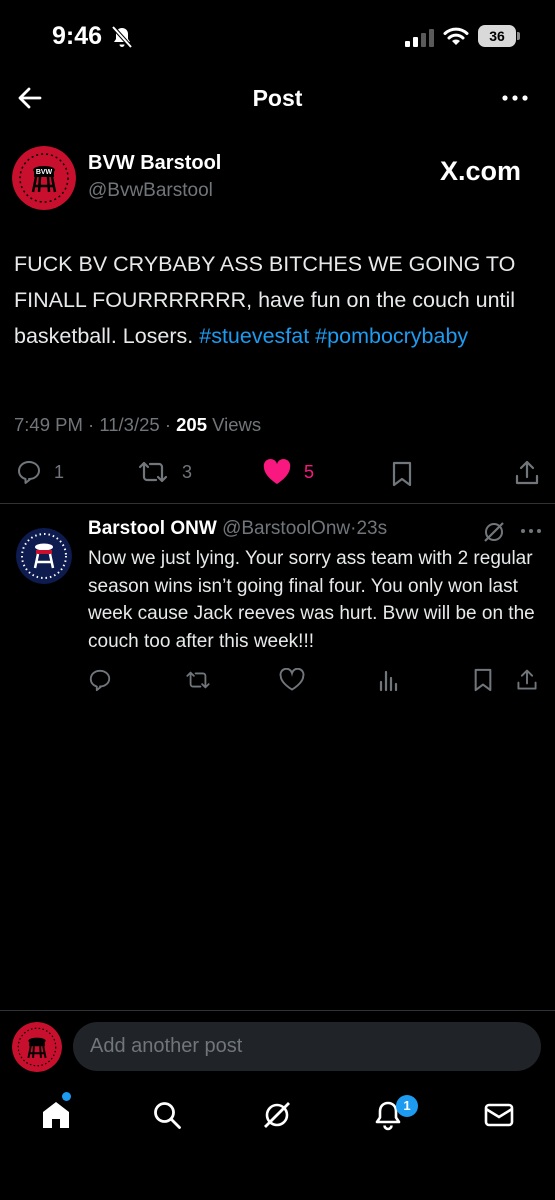 This screenshot has width=555, height=1200. Describe the element at coordinates (407, 1106) in the screenshot. I see `notifications-badge: 1` at that location.